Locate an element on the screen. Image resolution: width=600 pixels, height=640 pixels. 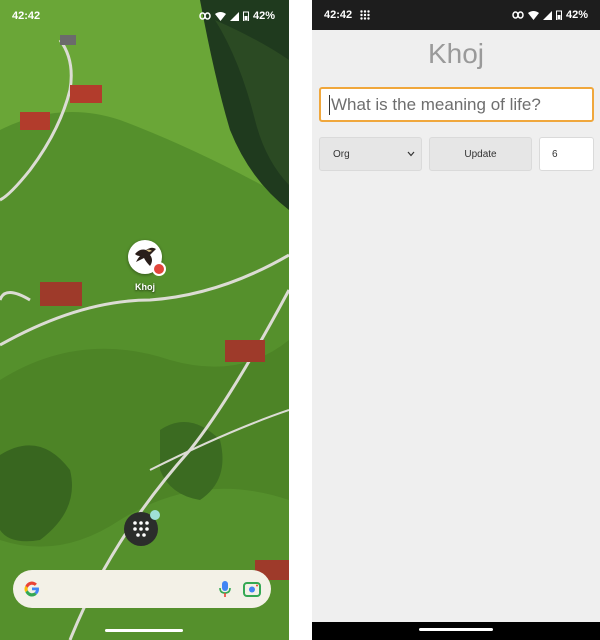
dock-notification-dot is located at coordinates (155, 515).